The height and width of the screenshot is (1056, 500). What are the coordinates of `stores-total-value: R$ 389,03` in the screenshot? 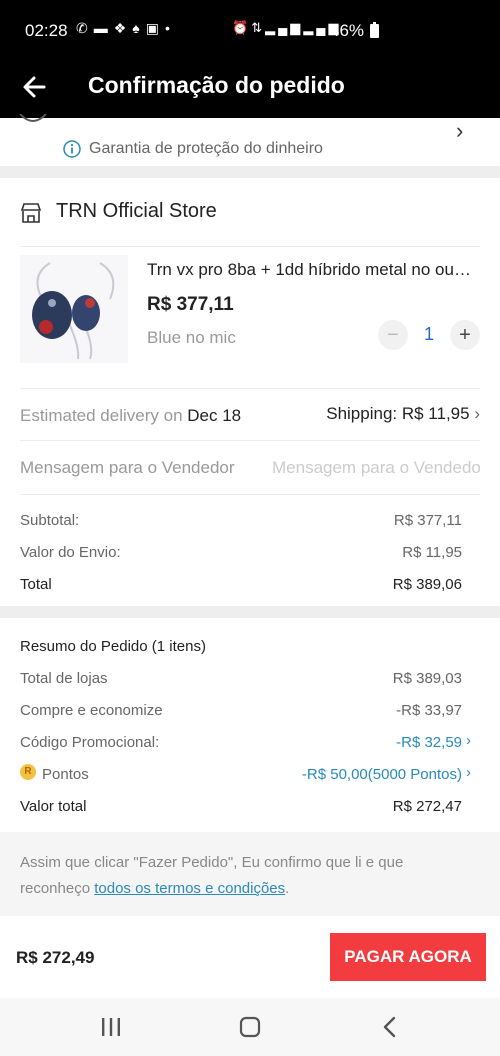 It's located at (427, 678).